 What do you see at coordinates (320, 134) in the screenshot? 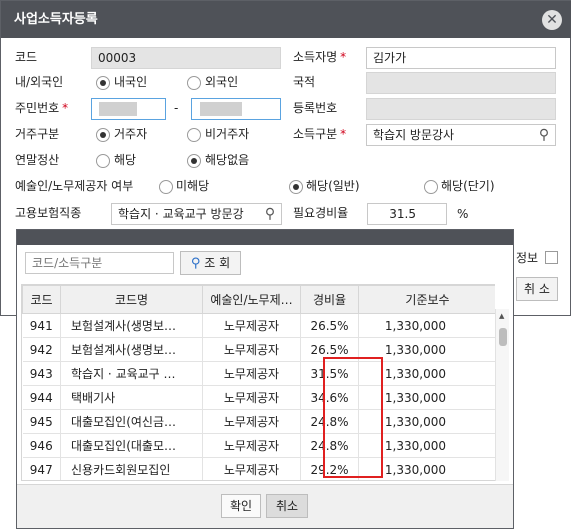
I see `income-type-label: 소득구분 *` at bounding box center [320, 134].